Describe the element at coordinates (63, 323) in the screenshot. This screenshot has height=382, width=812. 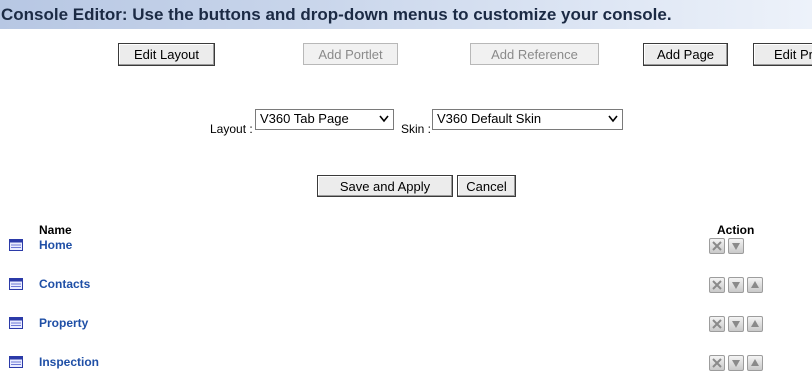
I see `page-link-property: Property` at that location.